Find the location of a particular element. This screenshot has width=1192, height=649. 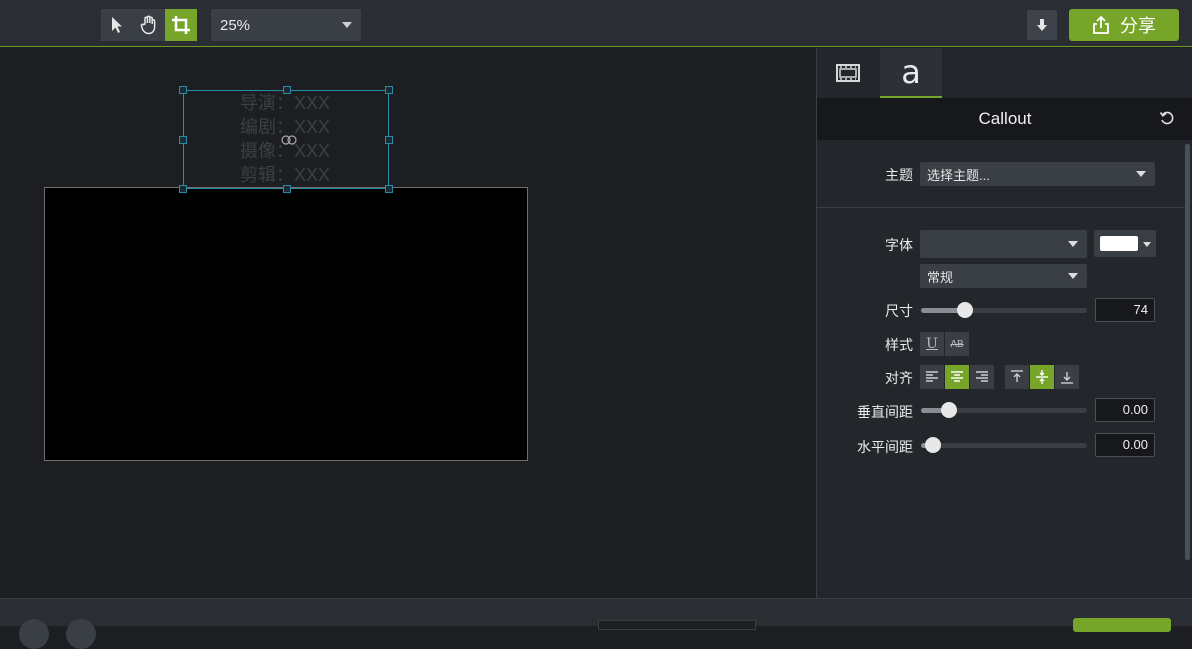

arrow-pointer-icon is located at coordinates (117, 25).